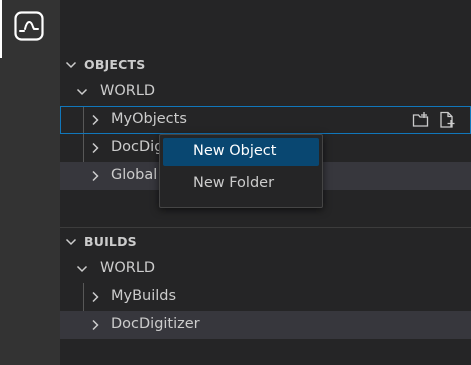 The height and width of the screenshot is (365, 471). I want to click on activity-bar, so click(30, 182).